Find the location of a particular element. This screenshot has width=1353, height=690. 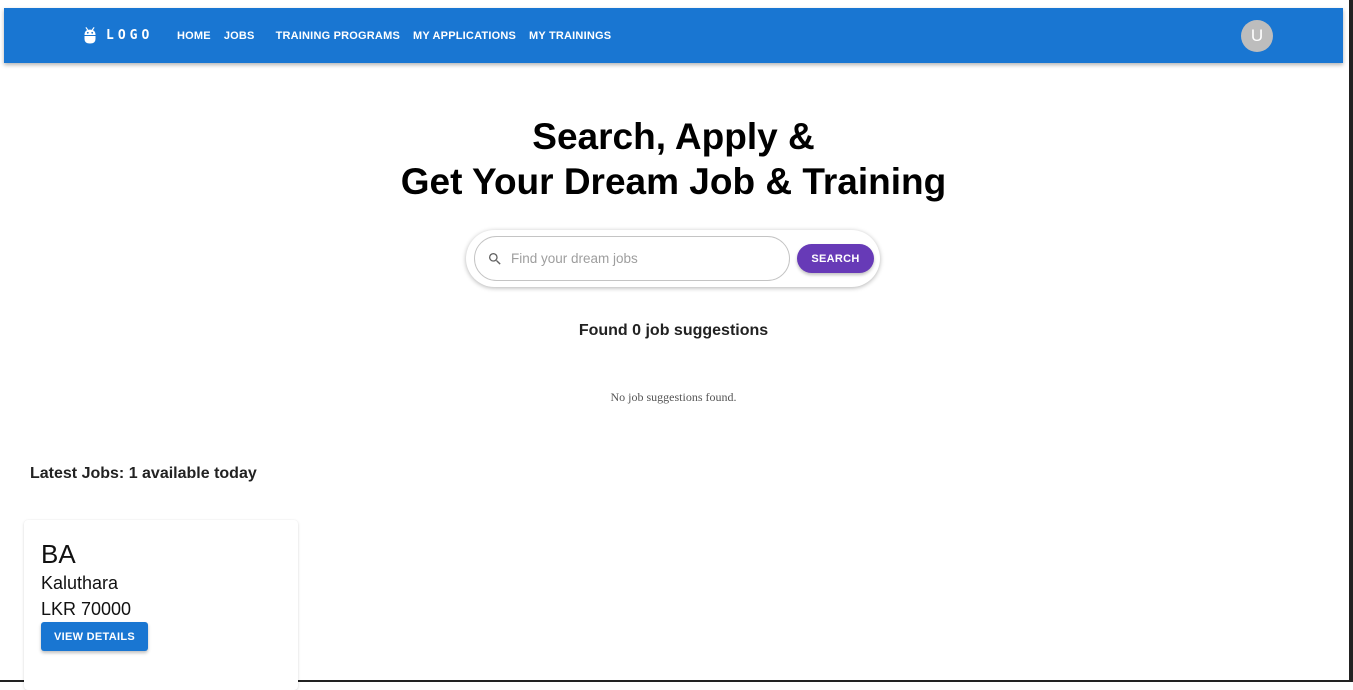

hero-line-1: Search, Apply & is located at coordinates (673, 136).